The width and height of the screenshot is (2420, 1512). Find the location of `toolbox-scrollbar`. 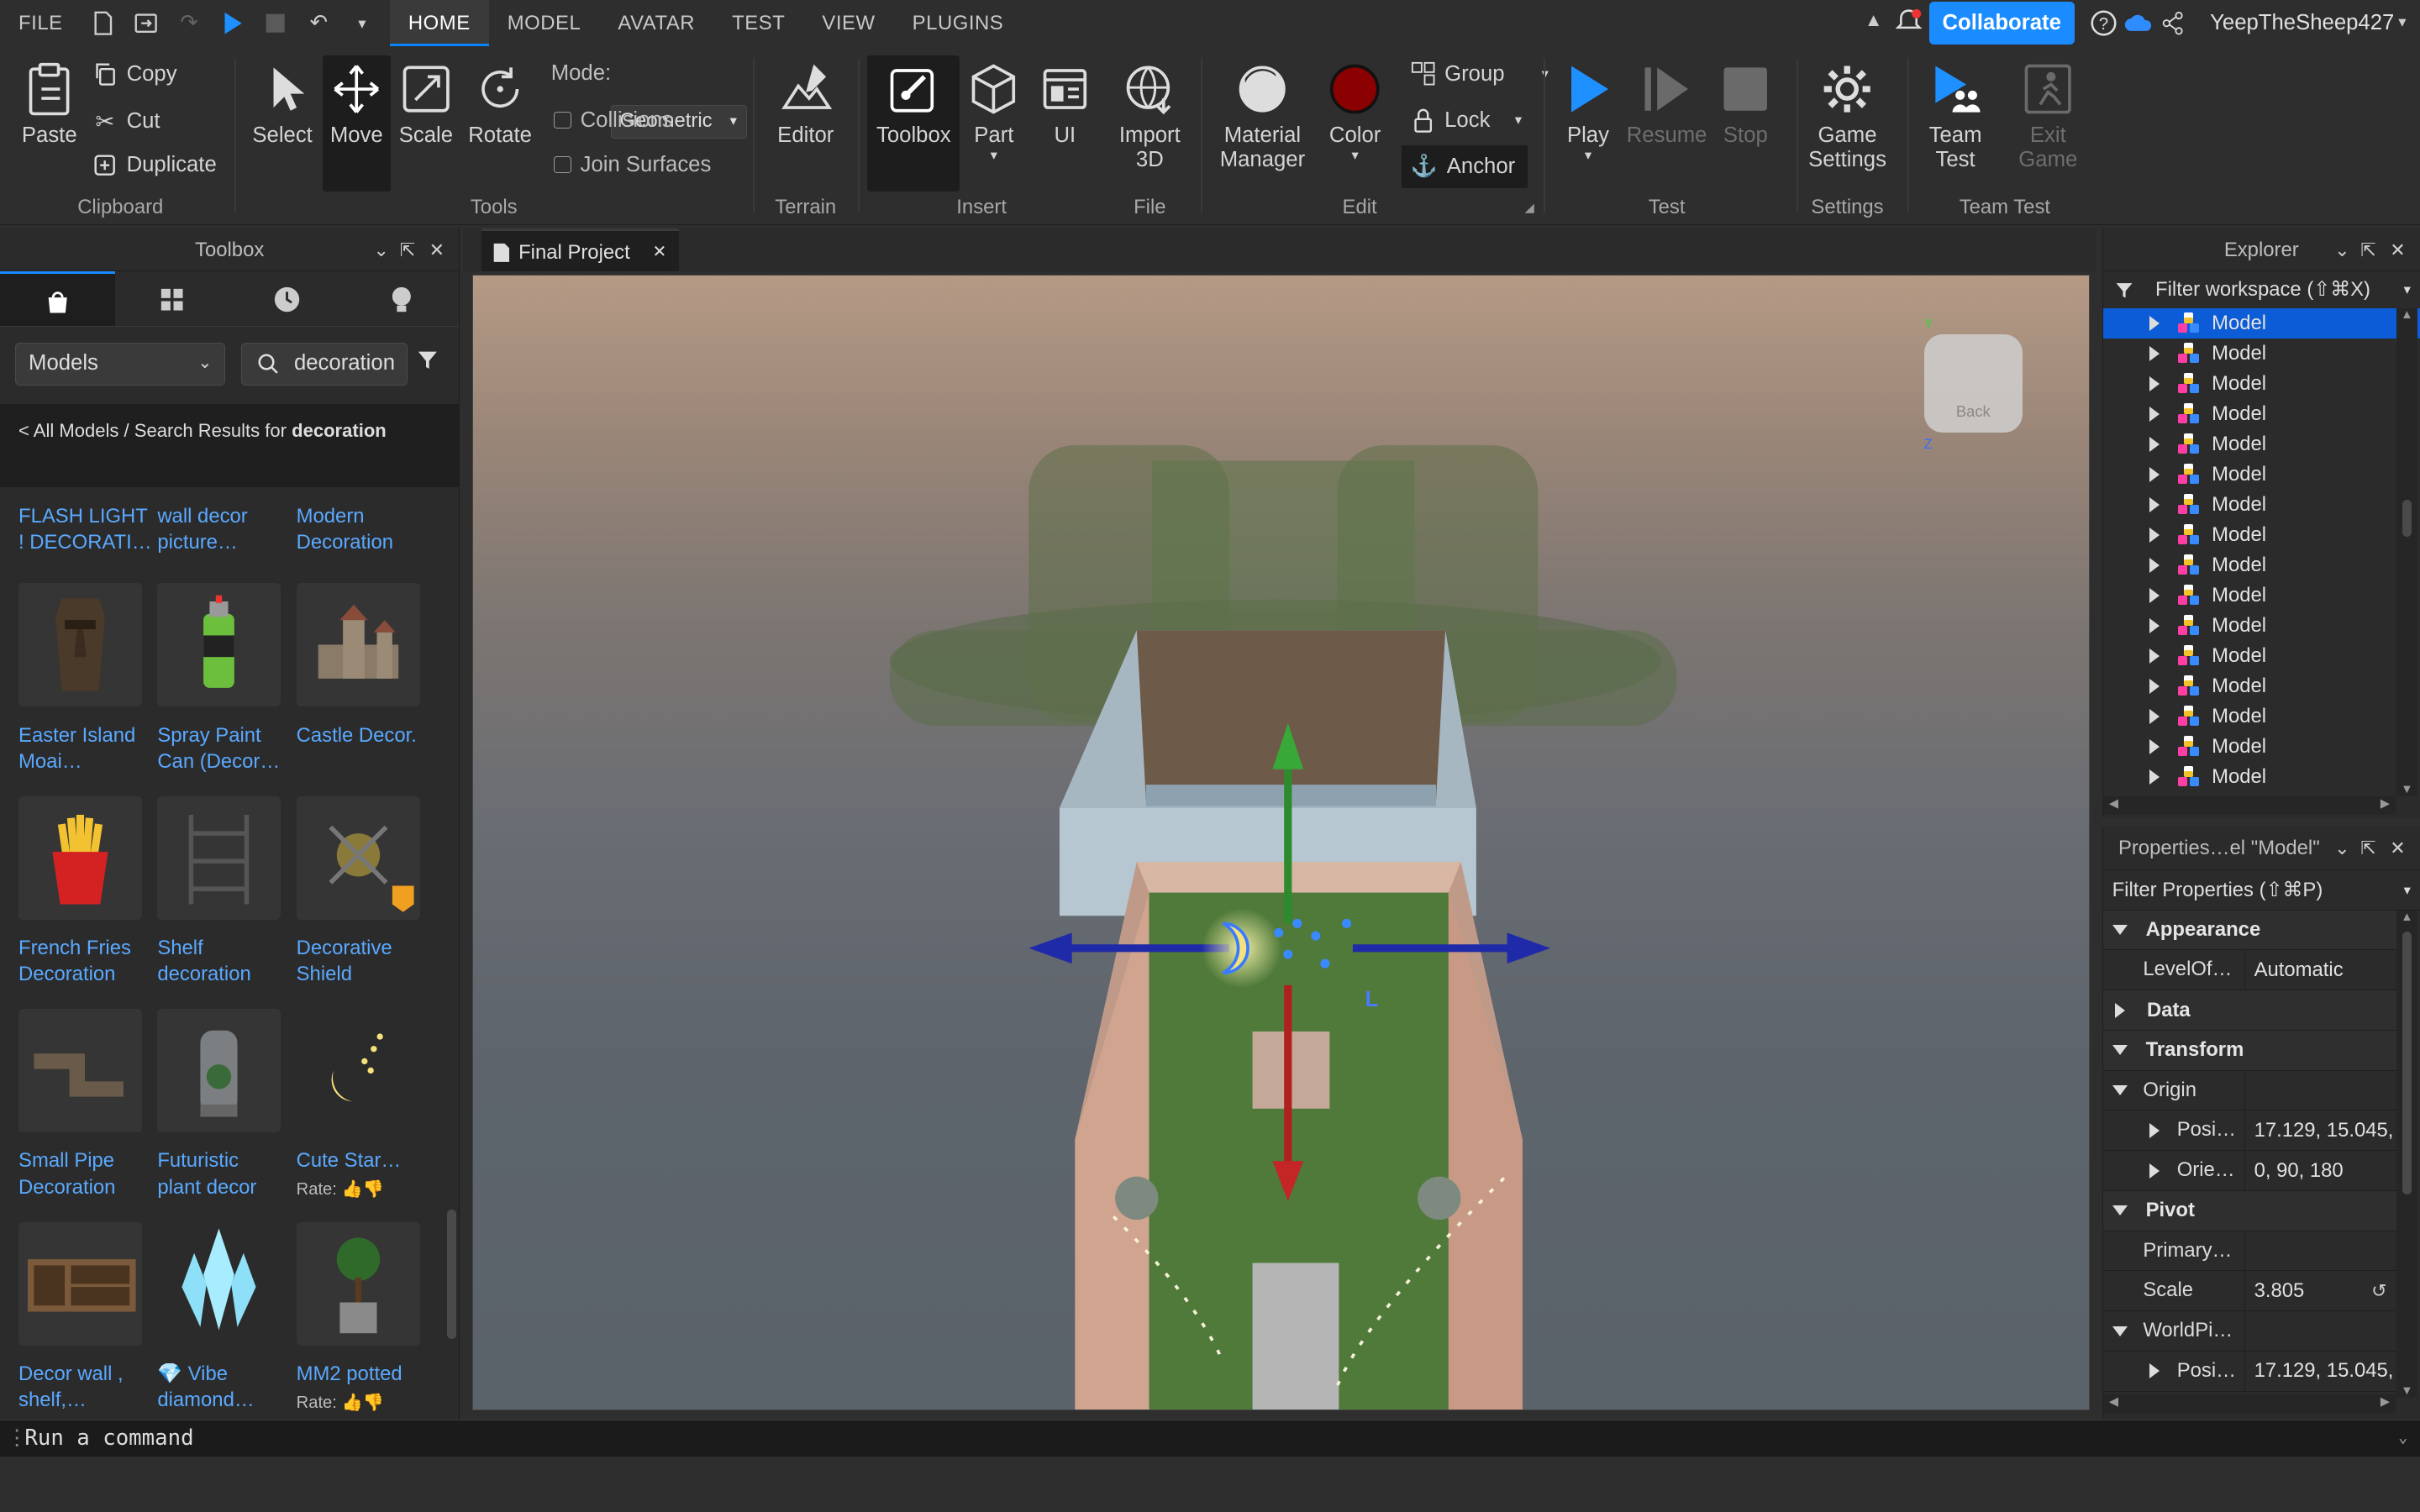

toolbox-scrollbar is located at coordinates (451, 1274).